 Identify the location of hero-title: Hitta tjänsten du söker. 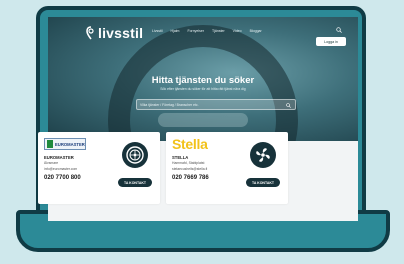
(203, 80).